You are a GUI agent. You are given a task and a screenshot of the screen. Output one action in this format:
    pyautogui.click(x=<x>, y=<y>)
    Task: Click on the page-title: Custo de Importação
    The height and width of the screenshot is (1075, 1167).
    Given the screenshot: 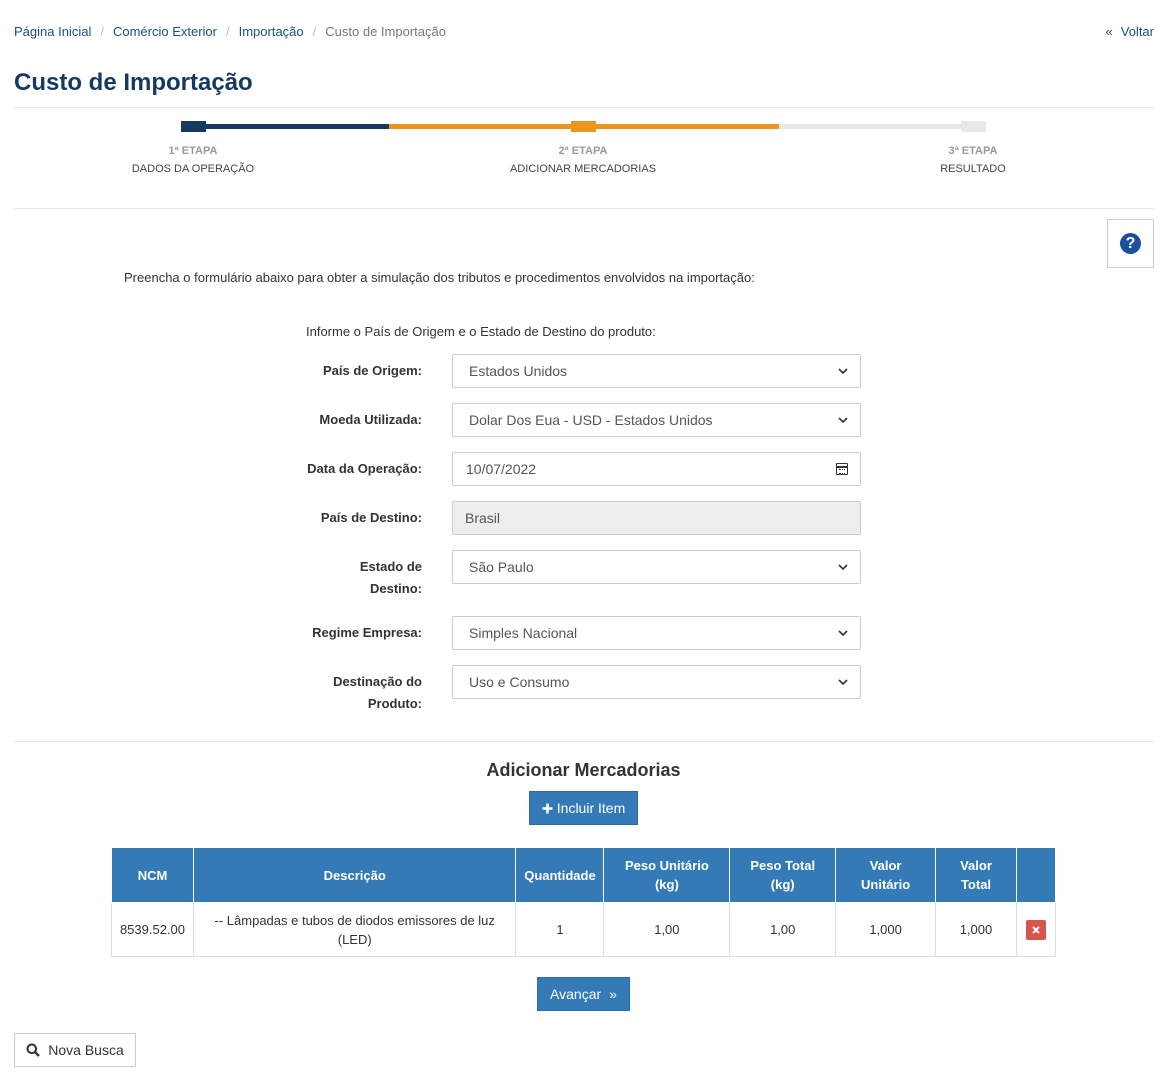 What is the action you would take?
    pyautogui.click(x=133, y=82)
    